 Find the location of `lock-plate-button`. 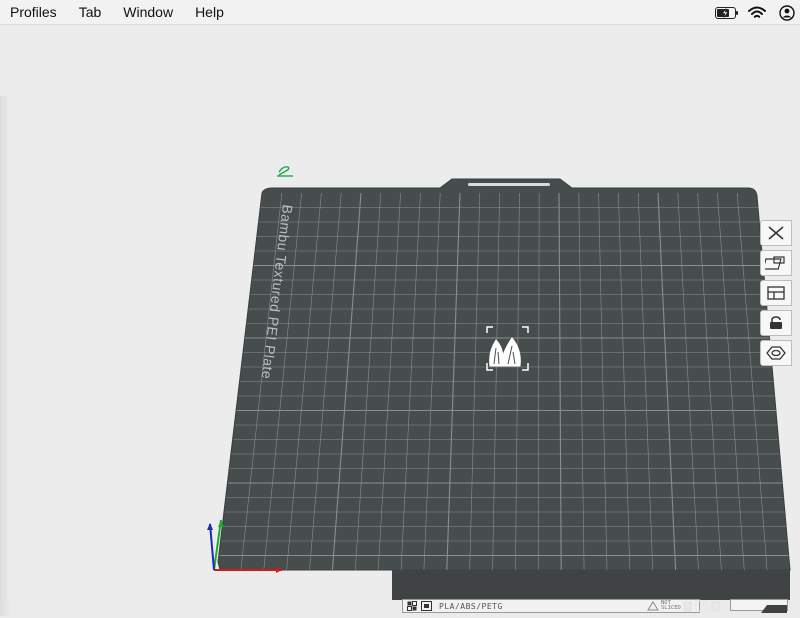

lock-plate-button is located at coordinates (776, 323).